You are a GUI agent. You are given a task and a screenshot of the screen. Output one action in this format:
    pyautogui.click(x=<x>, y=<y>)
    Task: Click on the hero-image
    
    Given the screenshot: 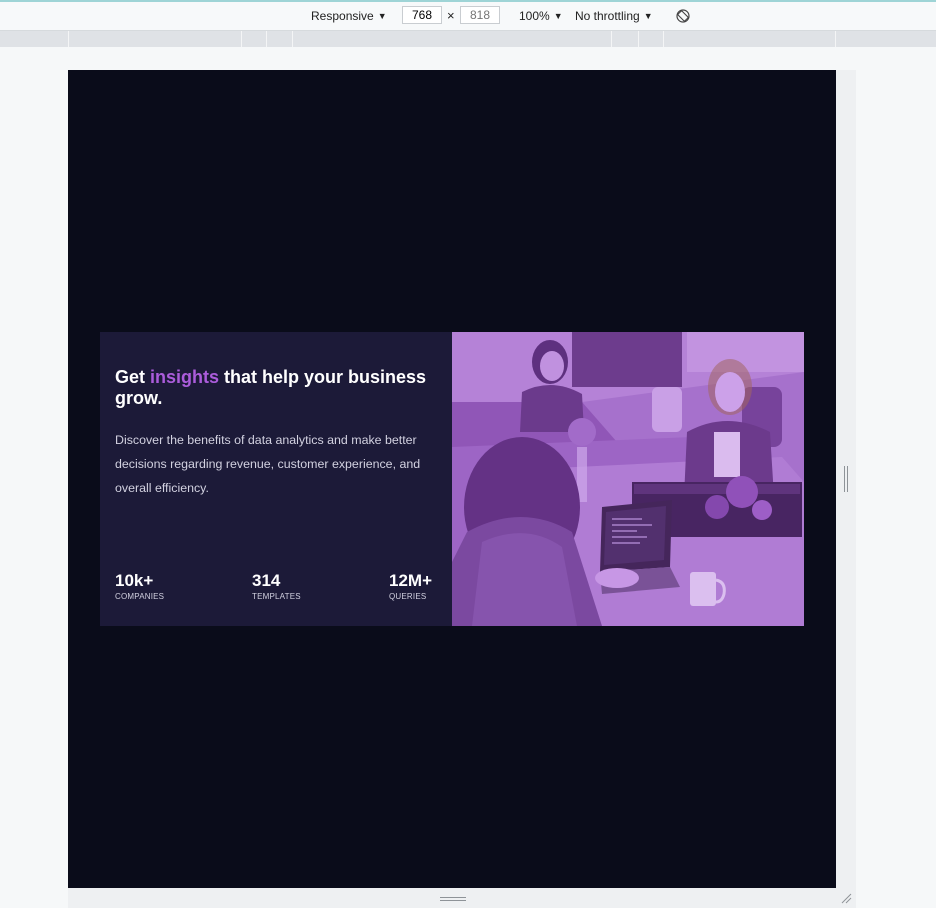 What is the action you would take?
    pyautogui.click(x=628, y=479)
    